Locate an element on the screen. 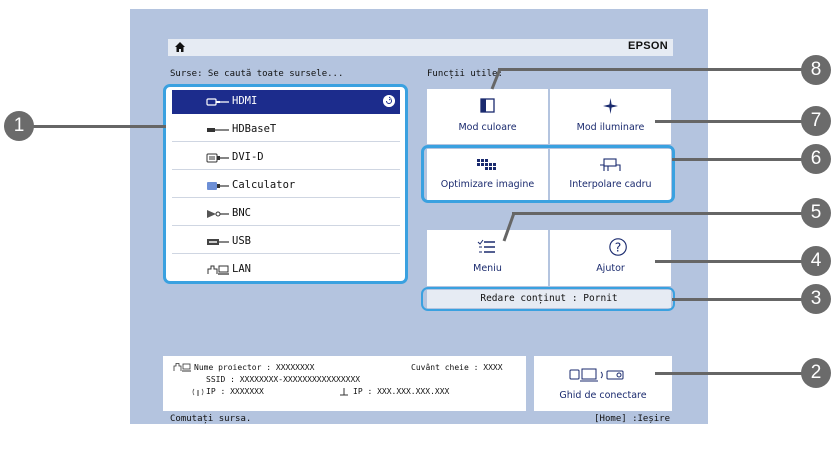 The image size is (831, 451). light-mode-icon is located at coordinates (610, 106).